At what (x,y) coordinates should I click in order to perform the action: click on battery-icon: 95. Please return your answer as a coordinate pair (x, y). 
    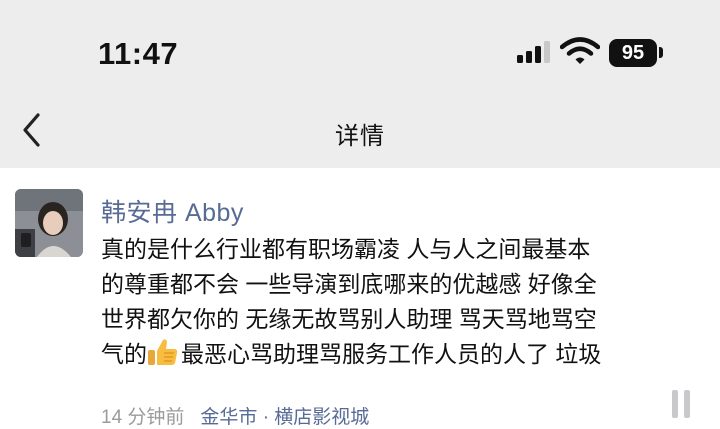
    Looking at the image, I should click on (633, 53).